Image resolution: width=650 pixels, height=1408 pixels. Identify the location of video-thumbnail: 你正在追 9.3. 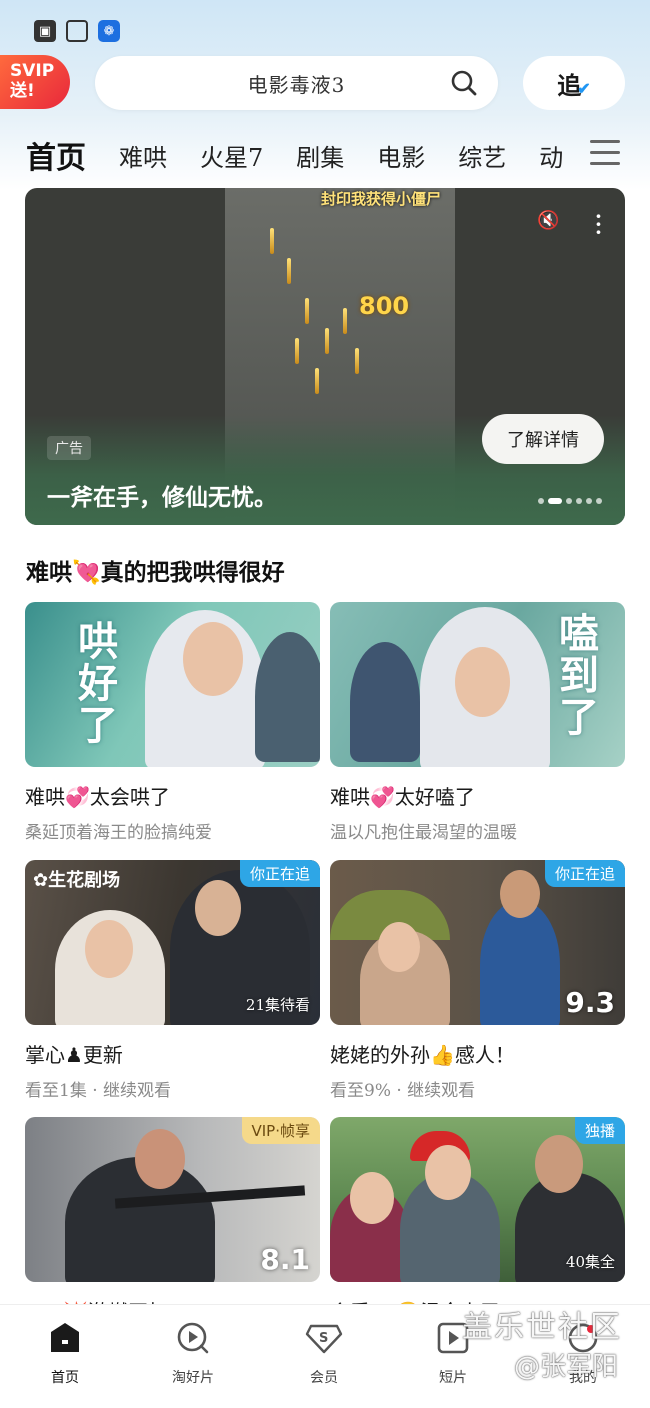
(477, 942).